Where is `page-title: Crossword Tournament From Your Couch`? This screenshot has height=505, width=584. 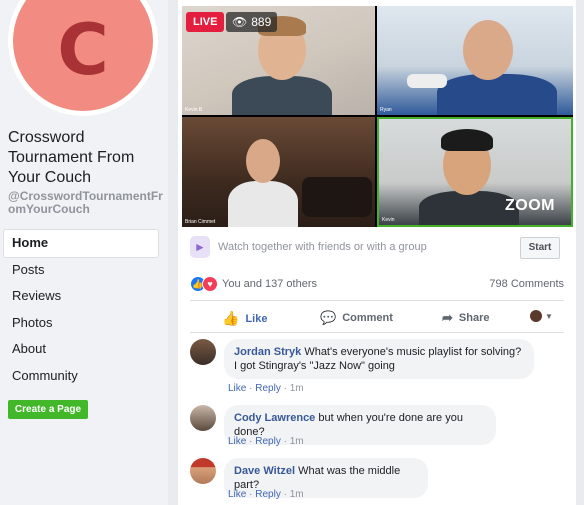 page-title: Crossword Tournament From Your Couch is located at coordinates (86, 158).